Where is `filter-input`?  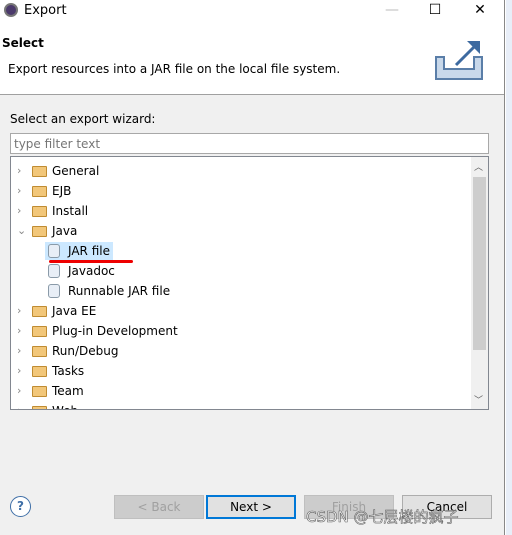
filter-input is located at coordinates (249, 143).